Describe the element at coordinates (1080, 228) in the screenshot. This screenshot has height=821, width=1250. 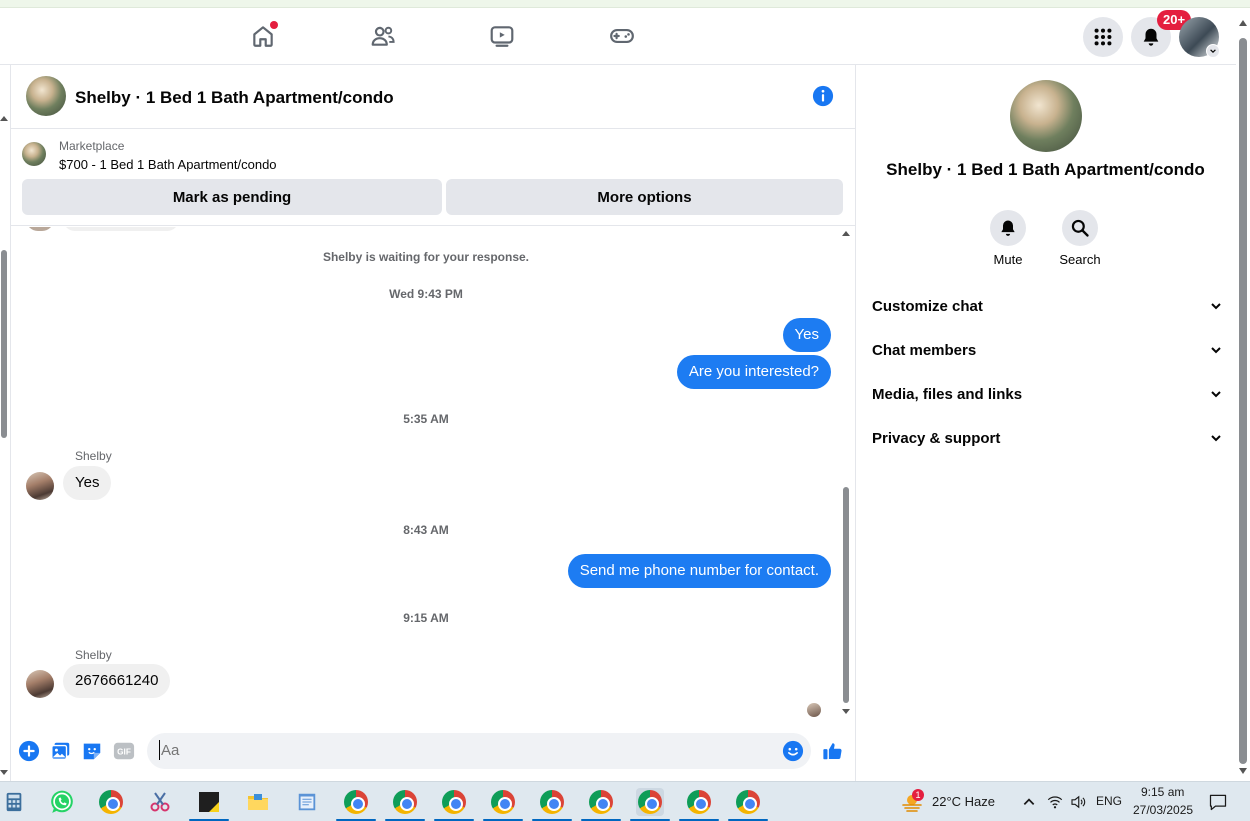
I see `search-icon` at that location.